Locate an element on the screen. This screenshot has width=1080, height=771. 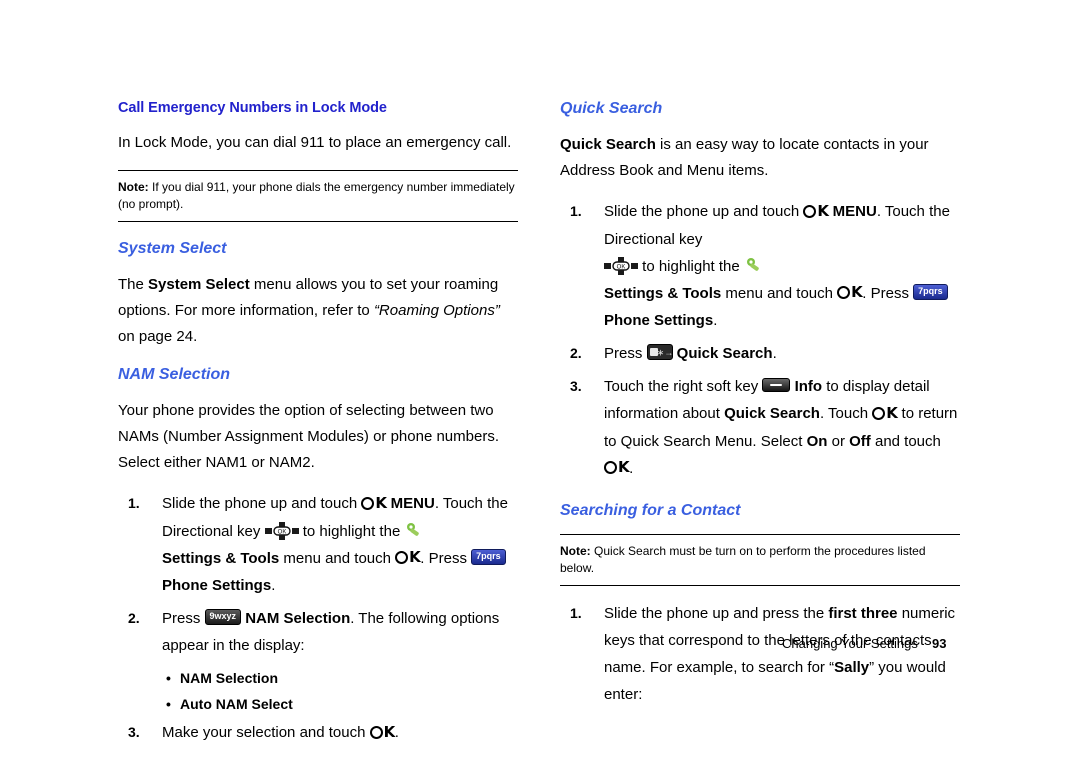
divider-bottom-right is located at coordinates (760, 586).